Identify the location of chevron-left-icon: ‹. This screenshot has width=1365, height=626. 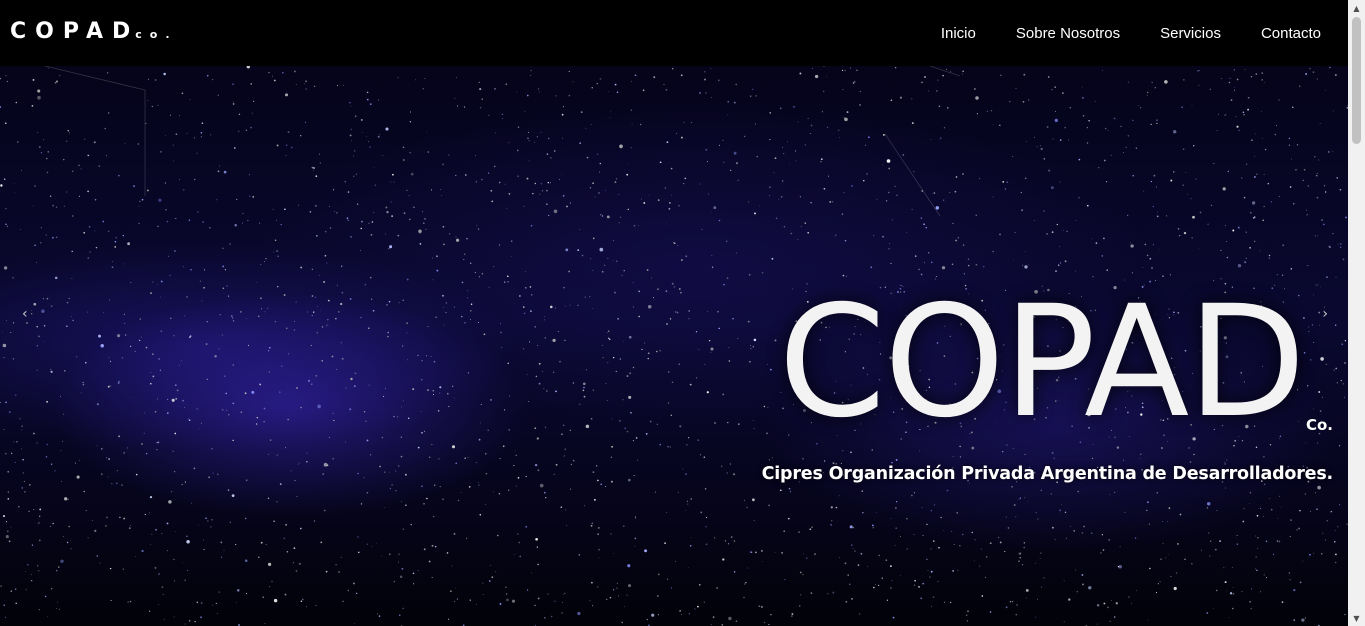
(25, 314).